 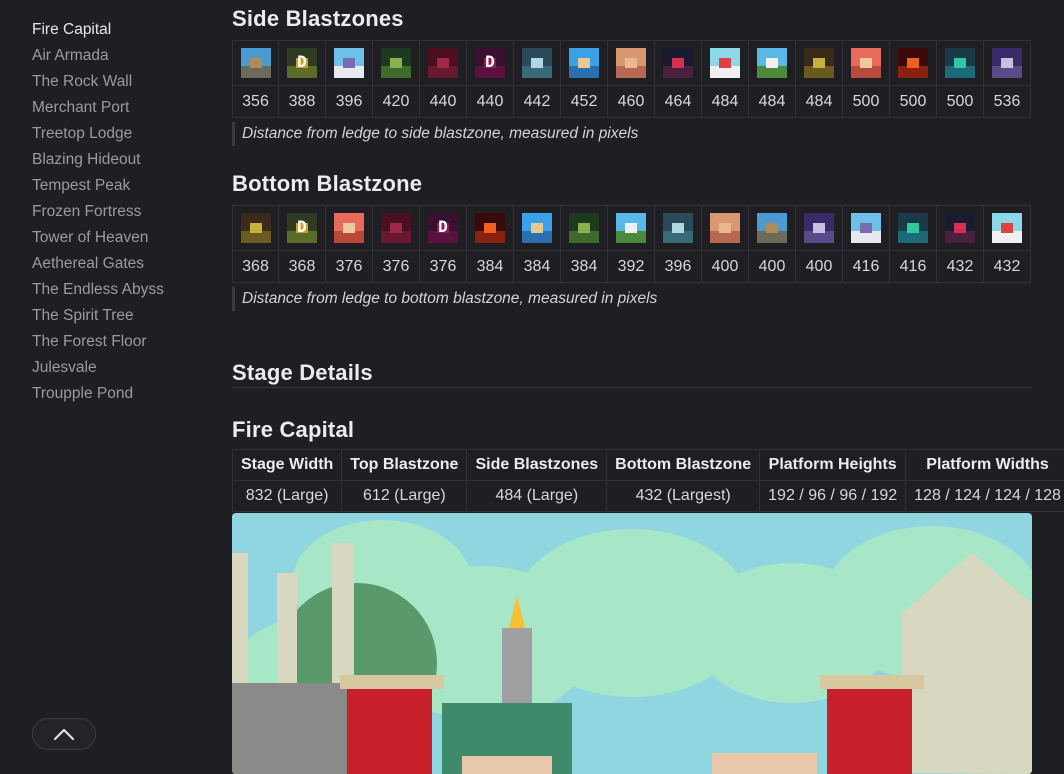 I want to click on blastzone-cell: 400, so click(x=819, y=244).